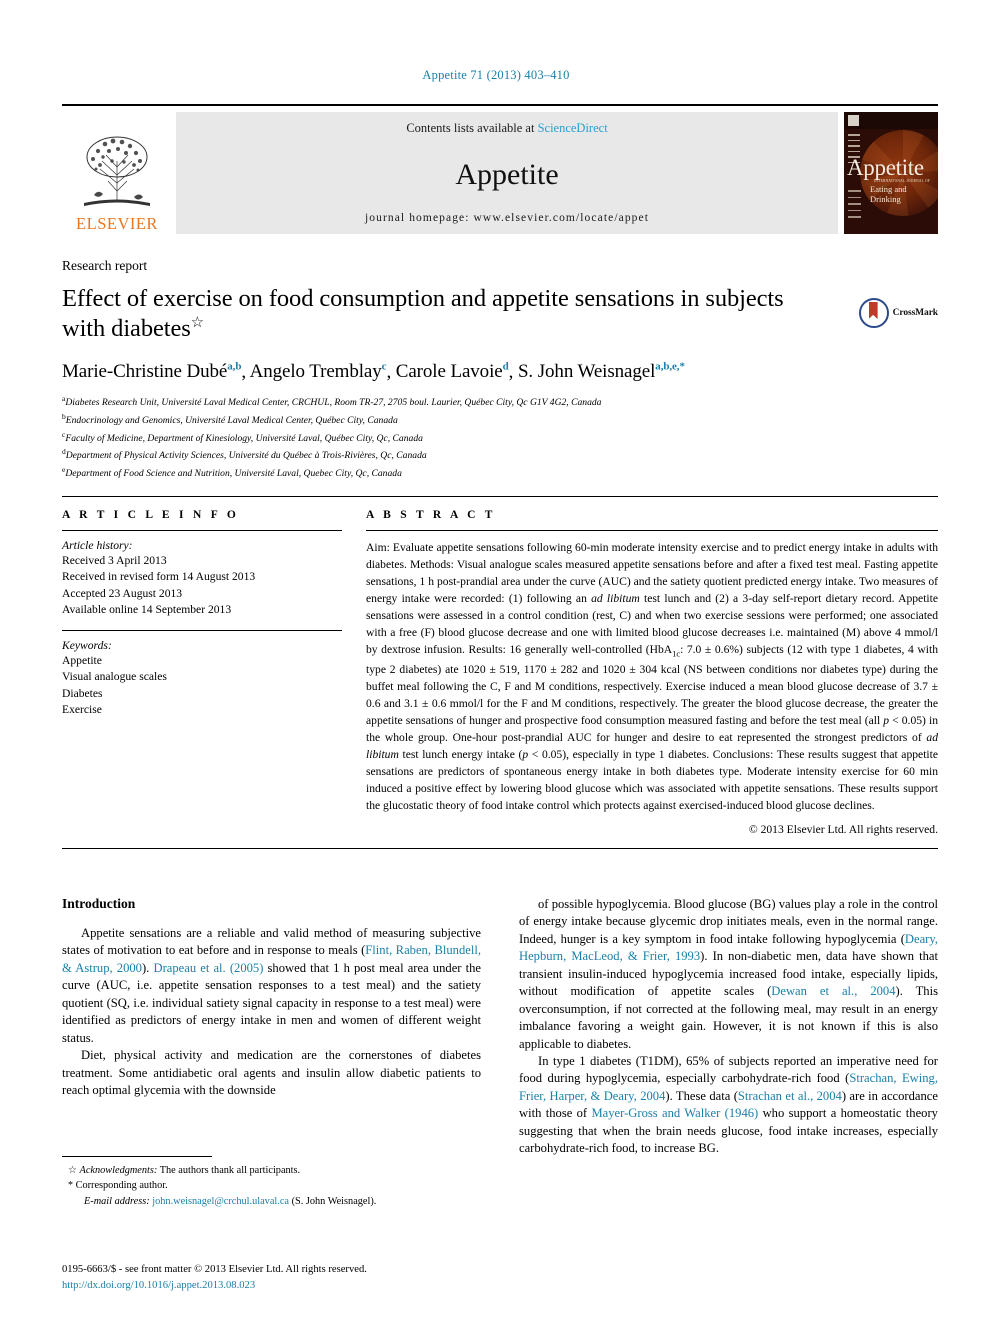 The width and height of the screenshot is (992, 1323). Describe the element at coordinates (271, 1185) in the screenshot. I see `footnote-corresponding-author: * Corresponding author.` at that location.